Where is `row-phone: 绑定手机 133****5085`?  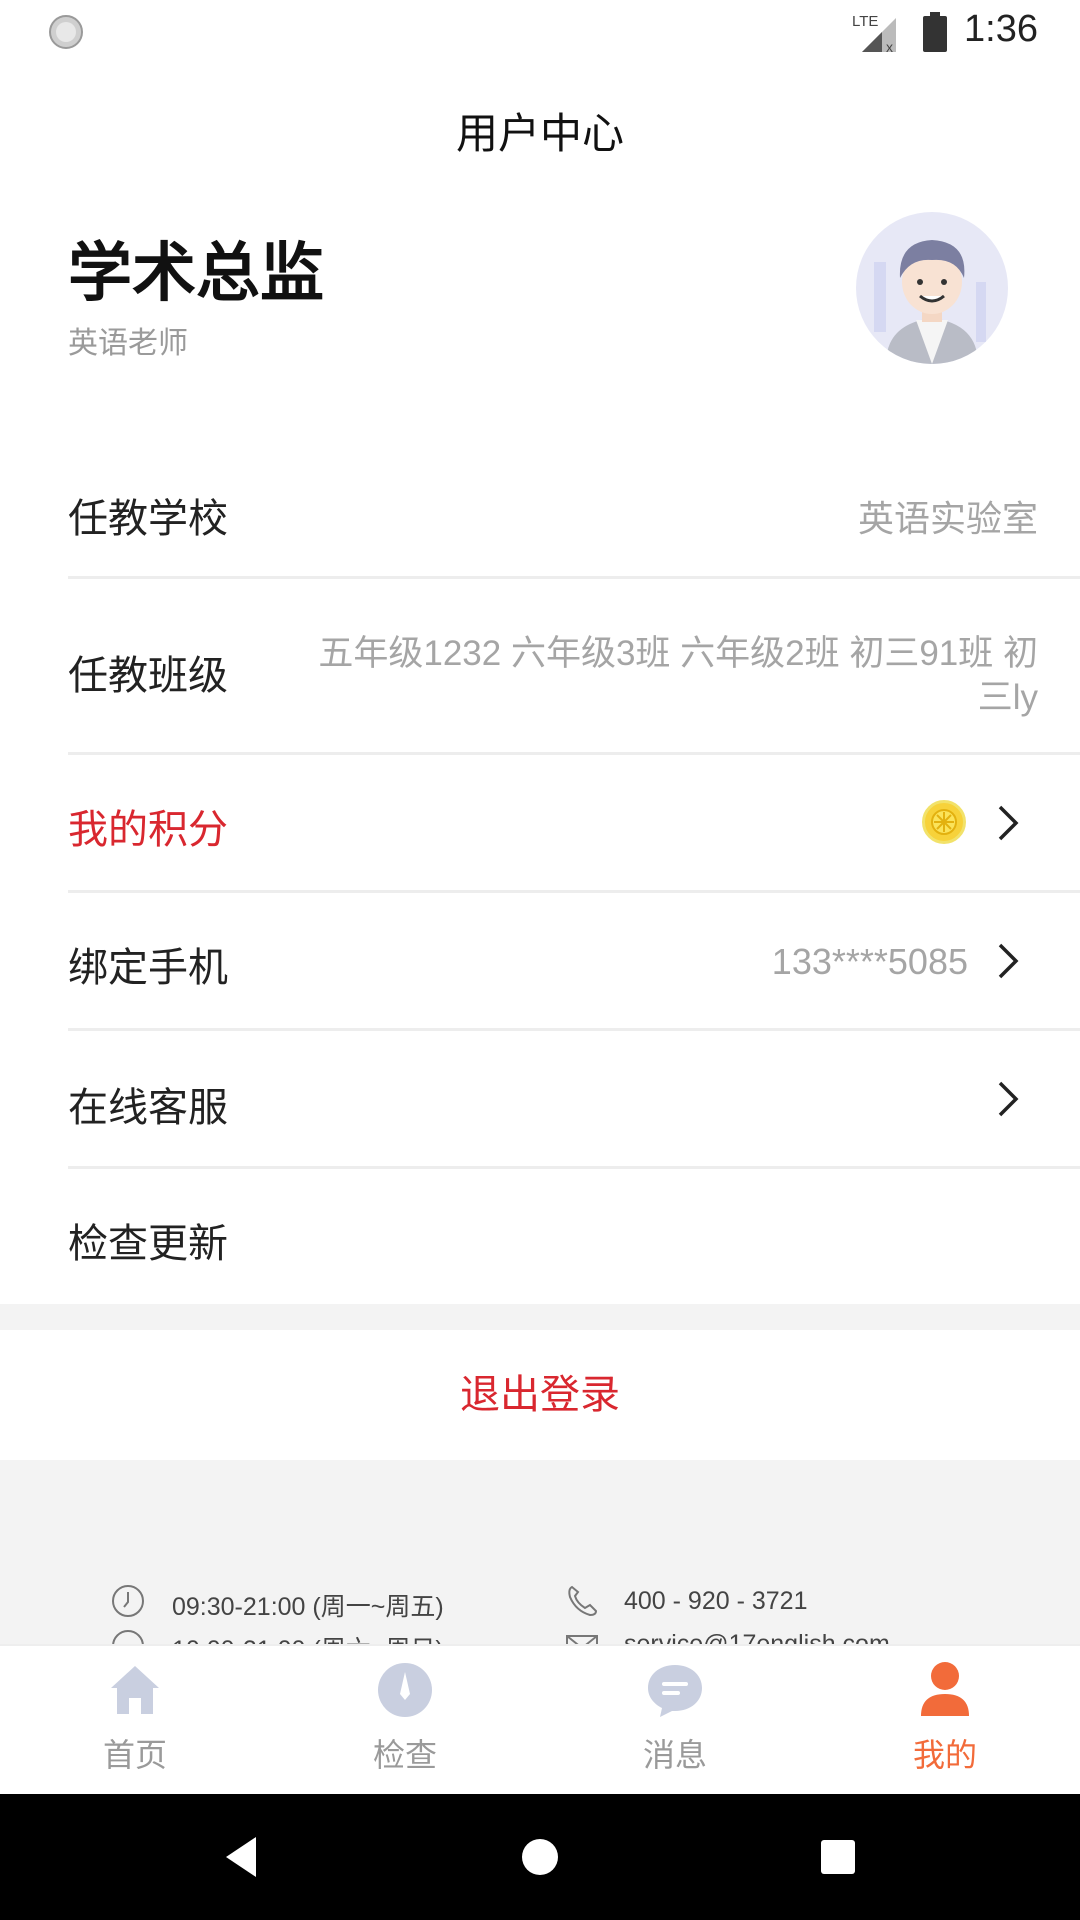
row-phone: 绑定手机 133****5085 is located at coordinates (540, 960).